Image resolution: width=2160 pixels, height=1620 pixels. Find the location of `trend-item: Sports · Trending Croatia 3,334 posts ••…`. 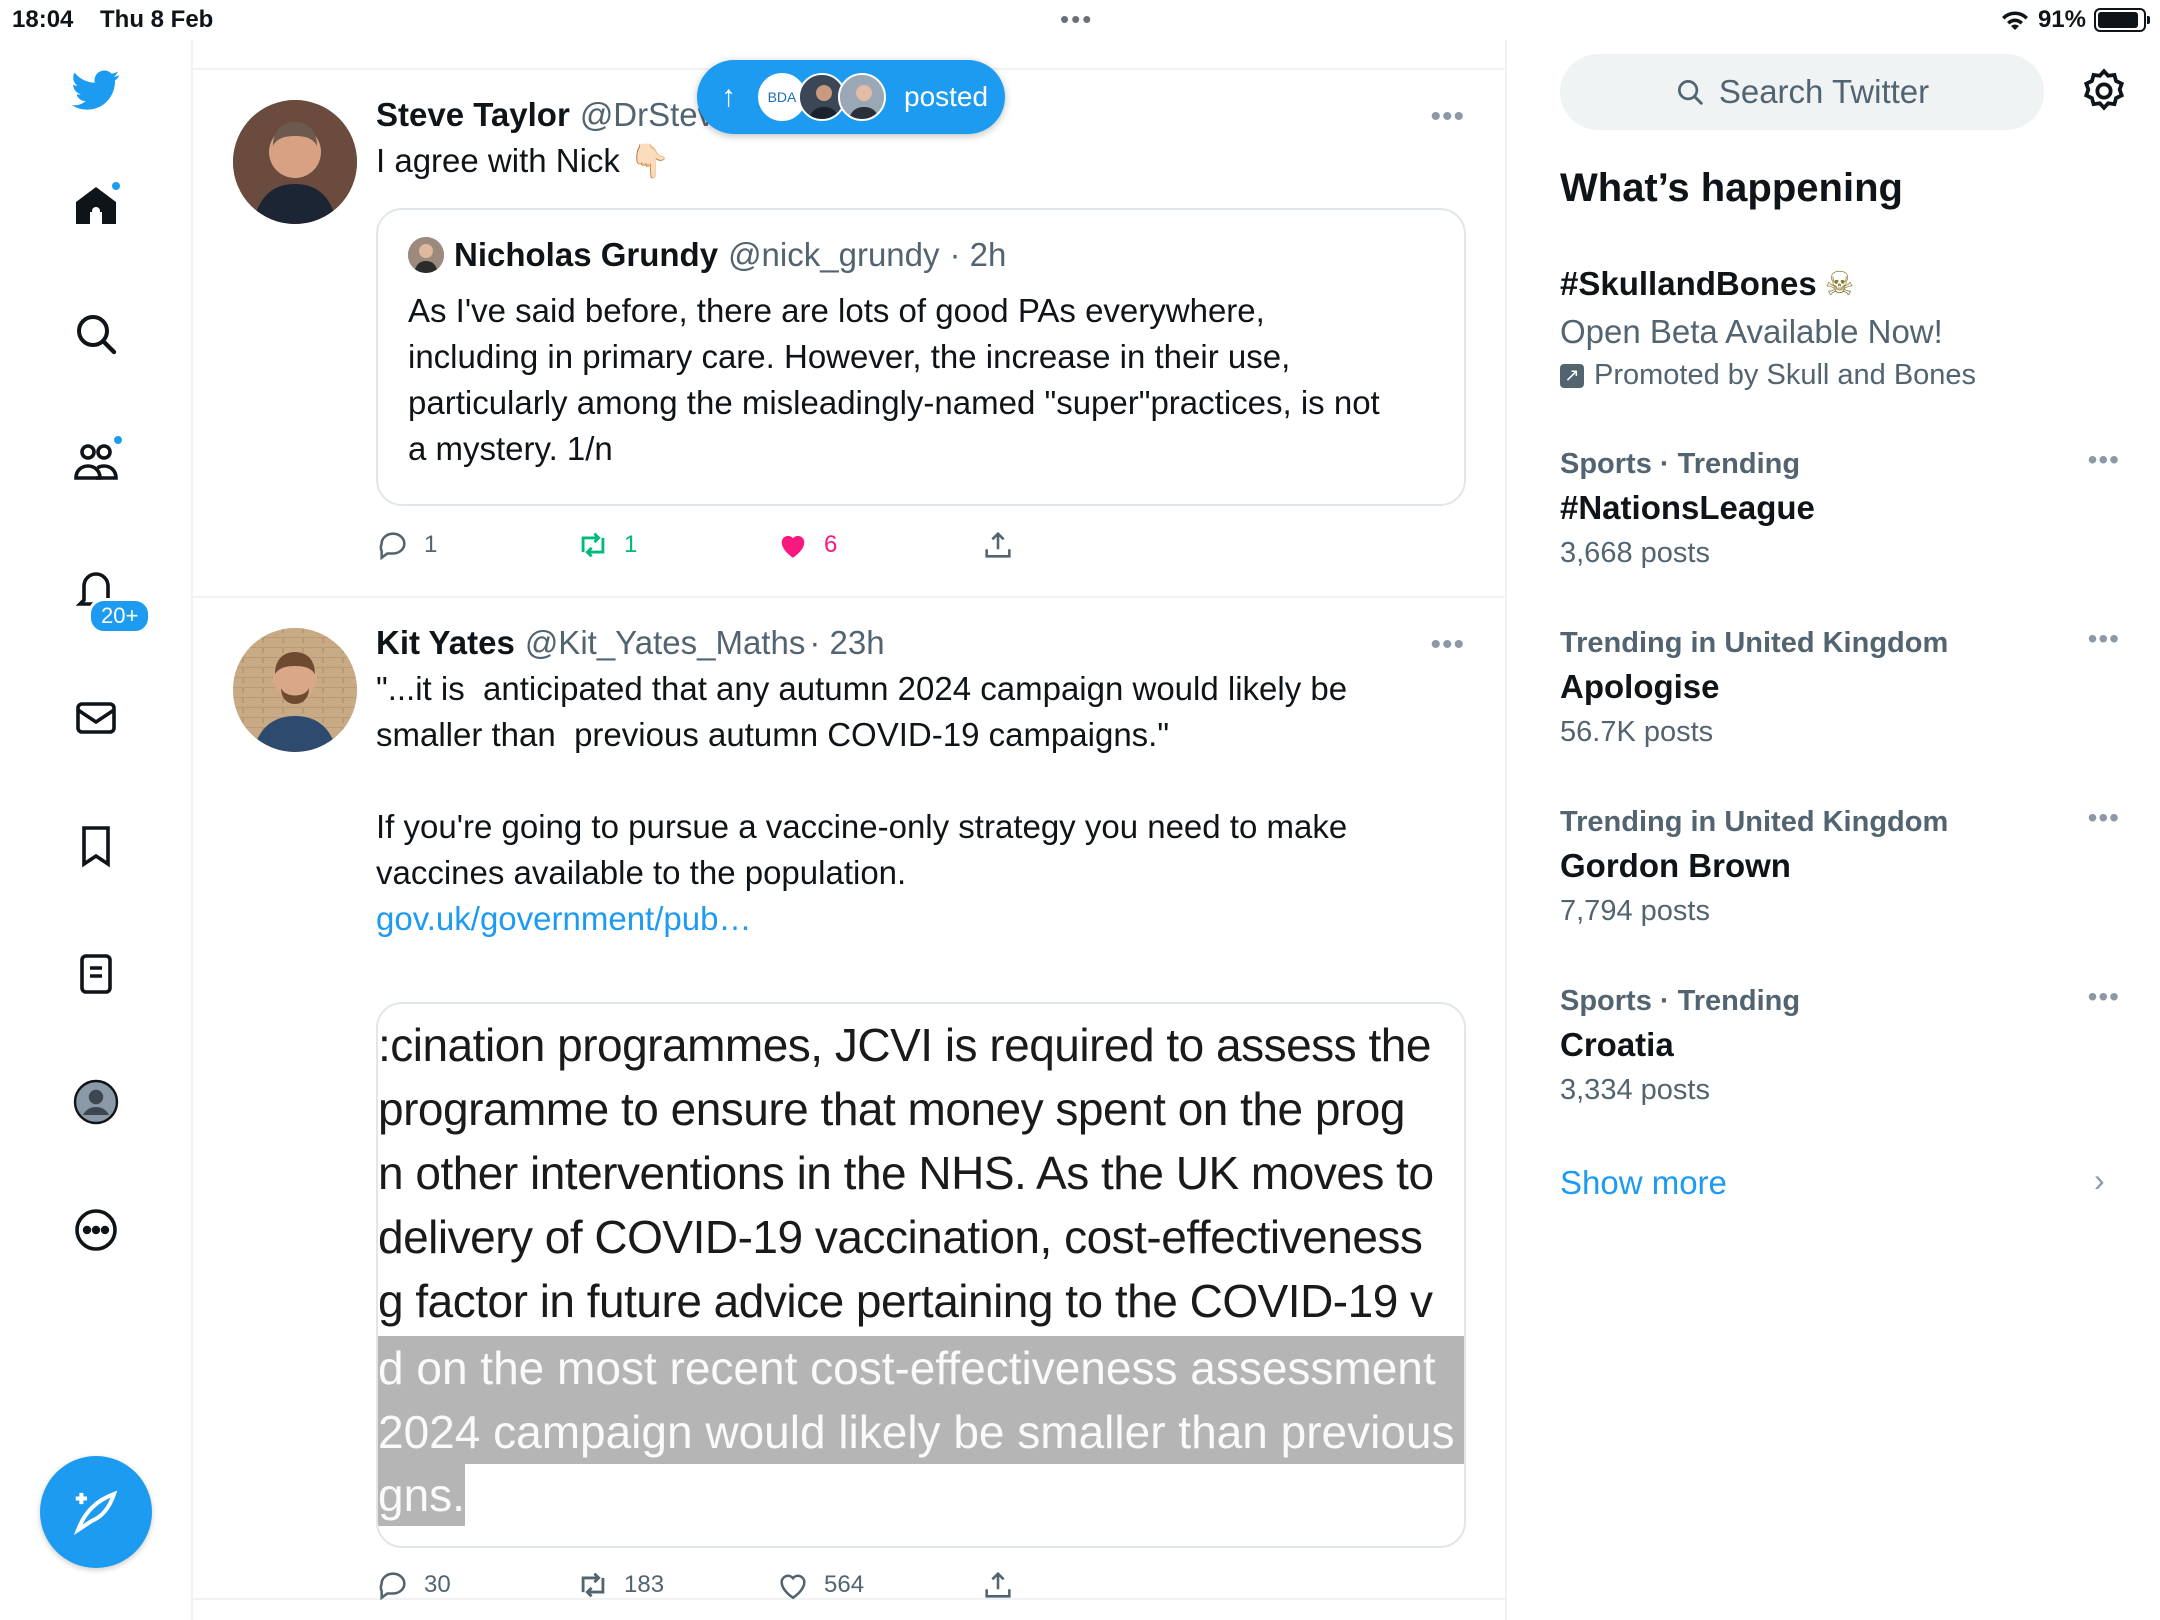

trend-item: Sports · Trending Croatia 3,334 posts ••… is located at coordinates (1840, 1044).